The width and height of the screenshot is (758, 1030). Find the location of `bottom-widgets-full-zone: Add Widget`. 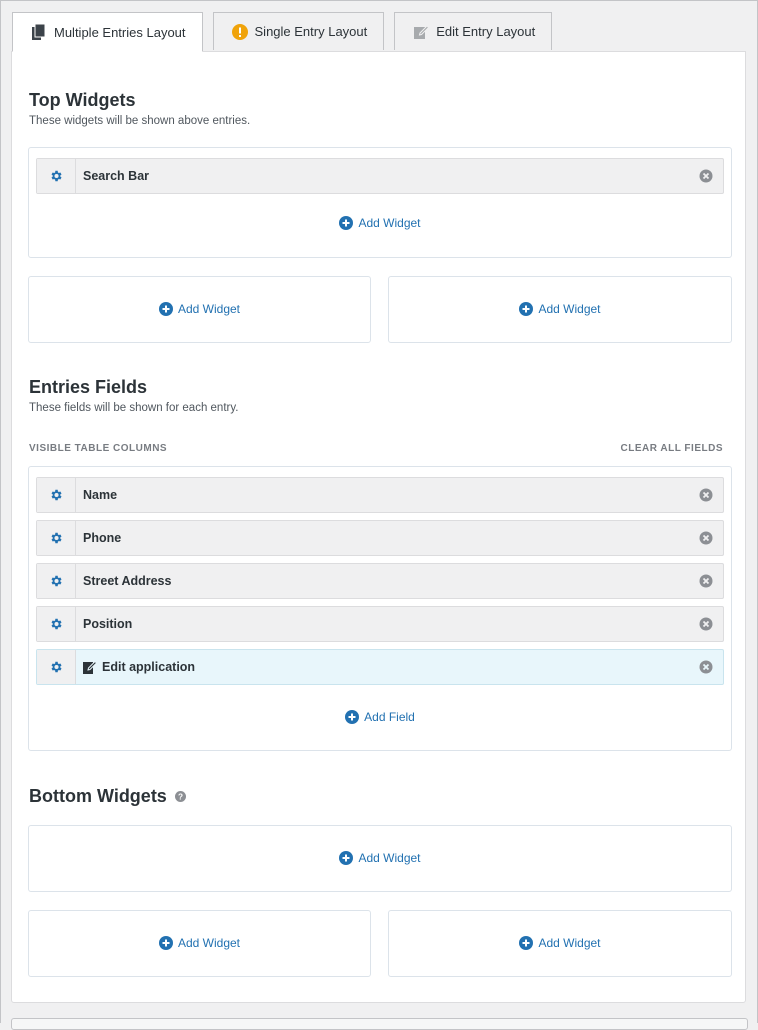

bottom-widgets-full-zone: Add Widget is located at coordinates (380, 858).